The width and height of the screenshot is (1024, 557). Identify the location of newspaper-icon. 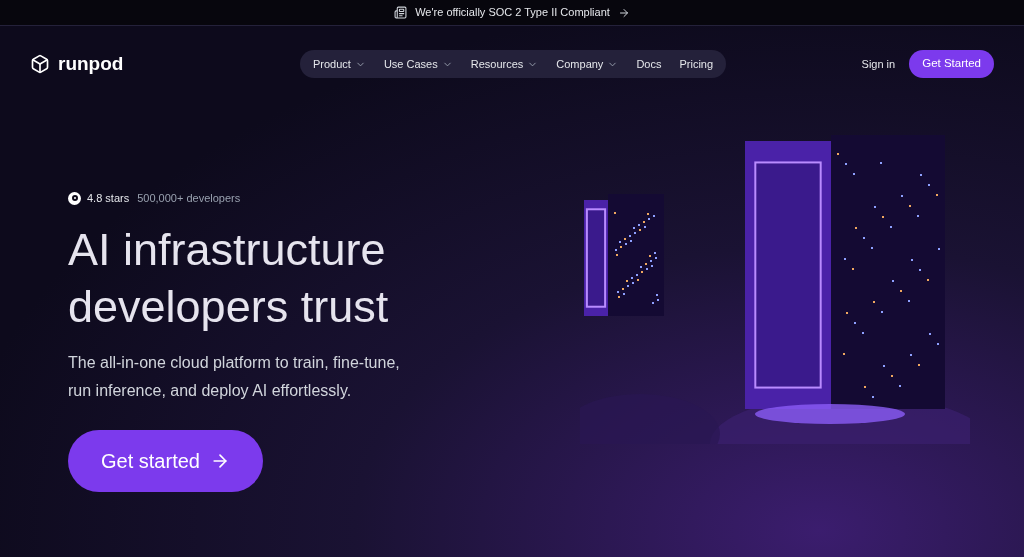
(401, 12).